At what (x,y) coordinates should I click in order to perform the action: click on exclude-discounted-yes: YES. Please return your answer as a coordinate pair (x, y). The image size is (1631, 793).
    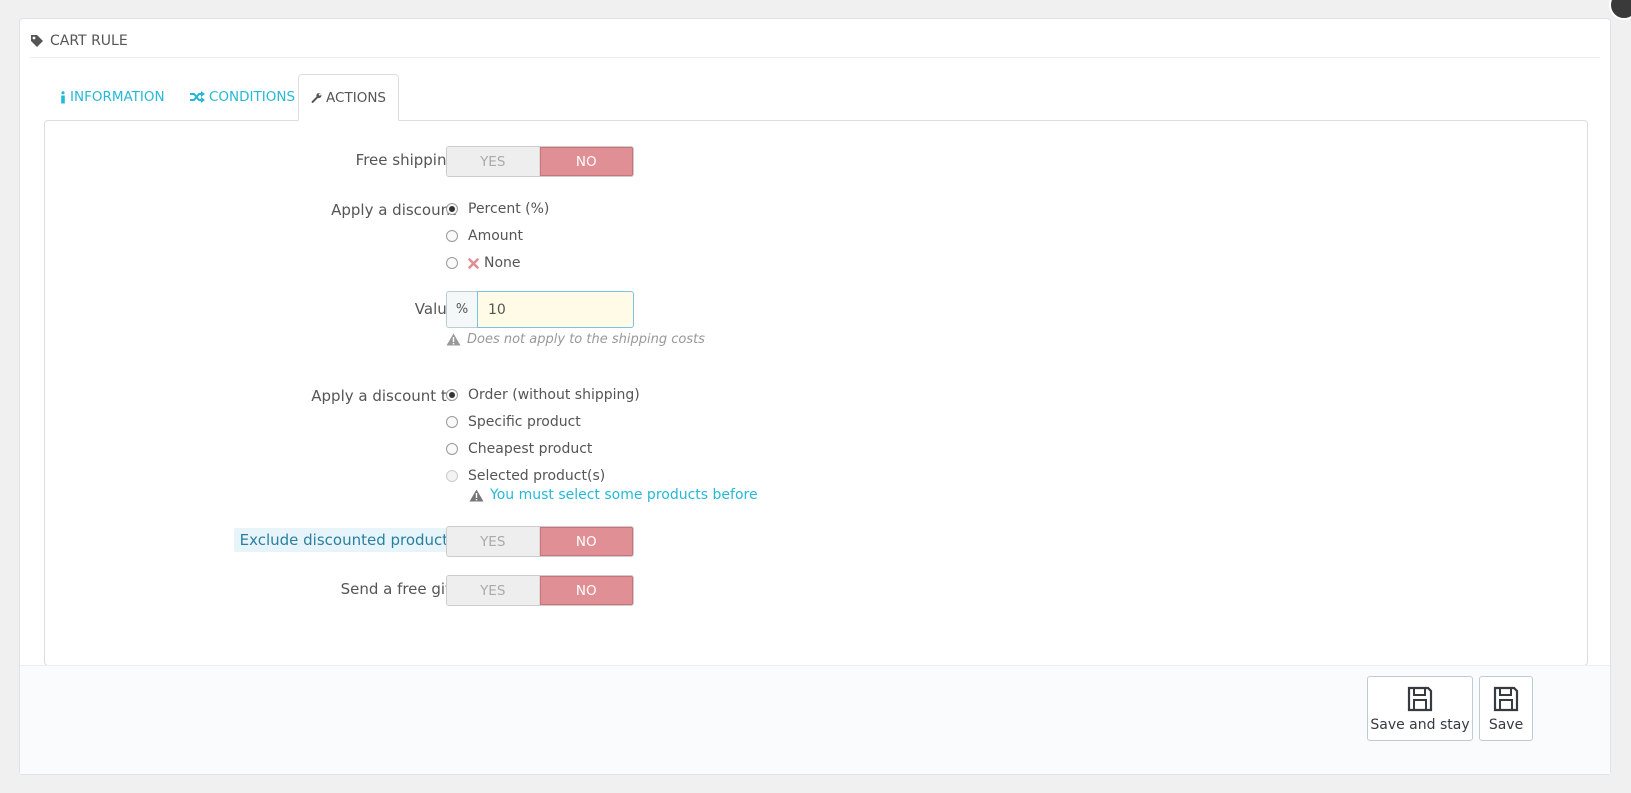
    Looking at the image, I should click on (493, 541).